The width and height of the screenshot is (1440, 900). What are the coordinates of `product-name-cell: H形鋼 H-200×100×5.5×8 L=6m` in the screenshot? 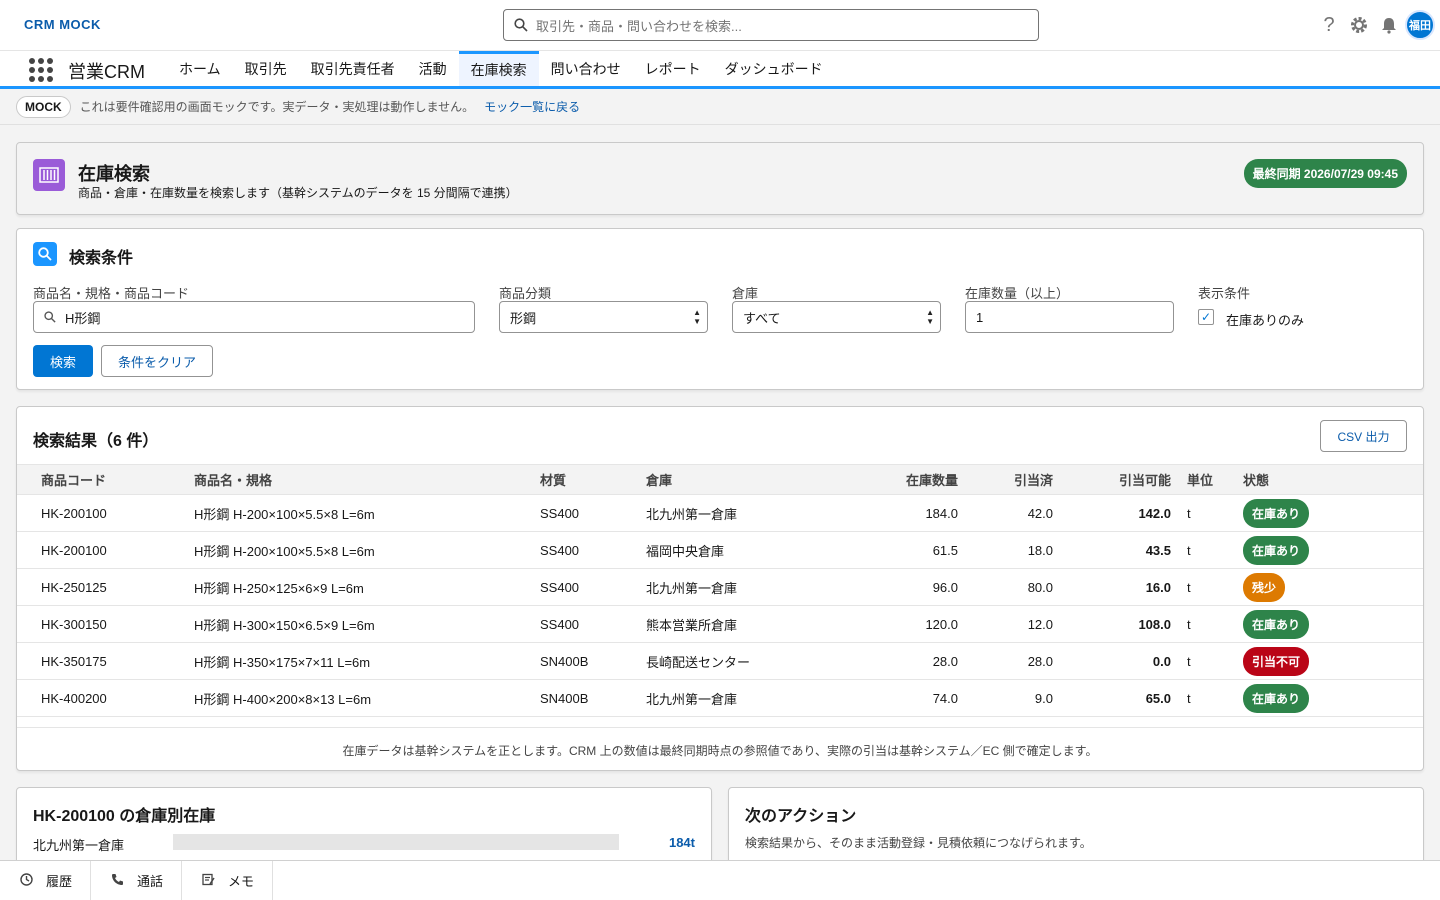 It's located at (367, 513).